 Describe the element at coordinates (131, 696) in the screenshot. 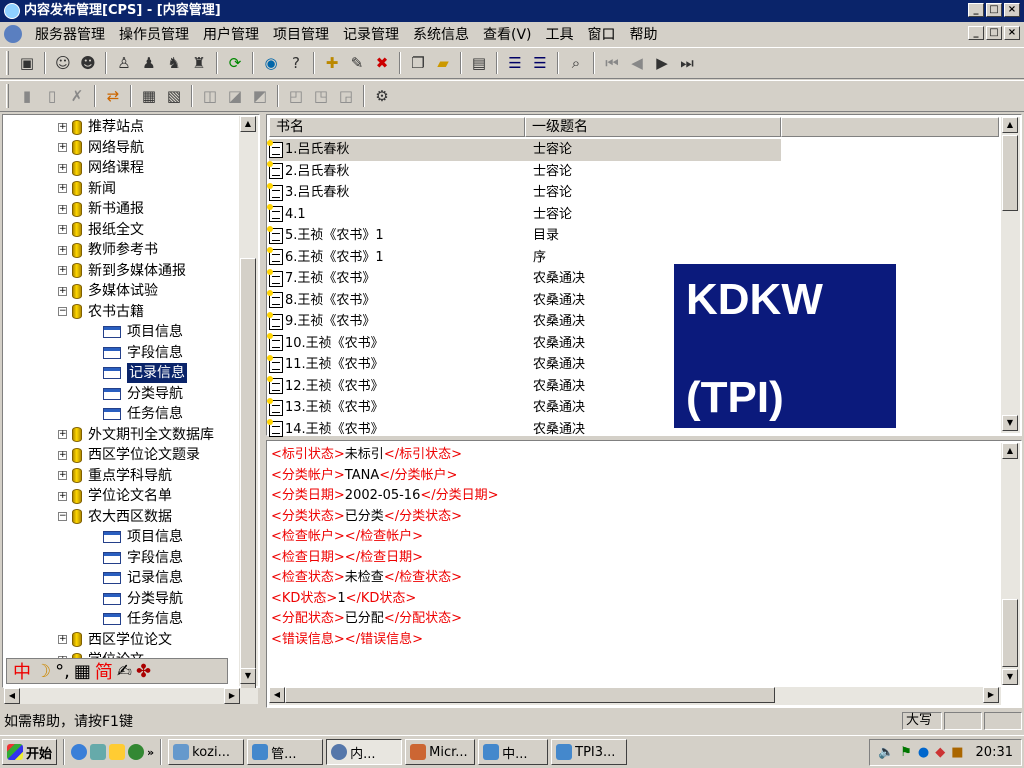

I see `tree-hscrollbar: ◀ ▶` at that location.